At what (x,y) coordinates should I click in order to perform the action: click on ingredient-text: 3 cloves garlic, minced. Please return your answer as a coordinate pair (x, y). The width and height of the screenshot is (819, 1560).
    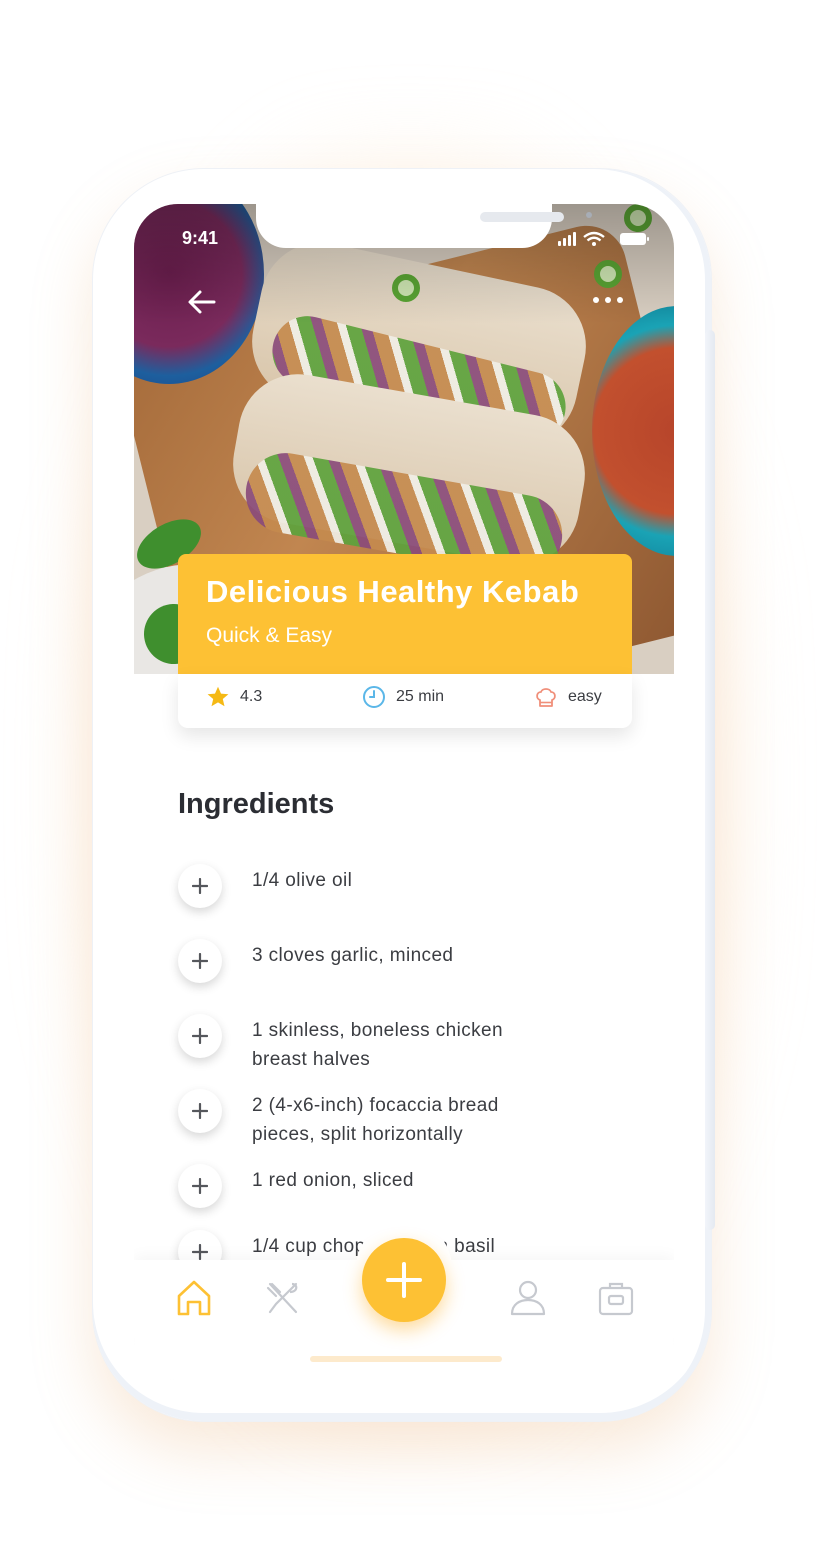
    Looking at the image, I should click on (353, 955).